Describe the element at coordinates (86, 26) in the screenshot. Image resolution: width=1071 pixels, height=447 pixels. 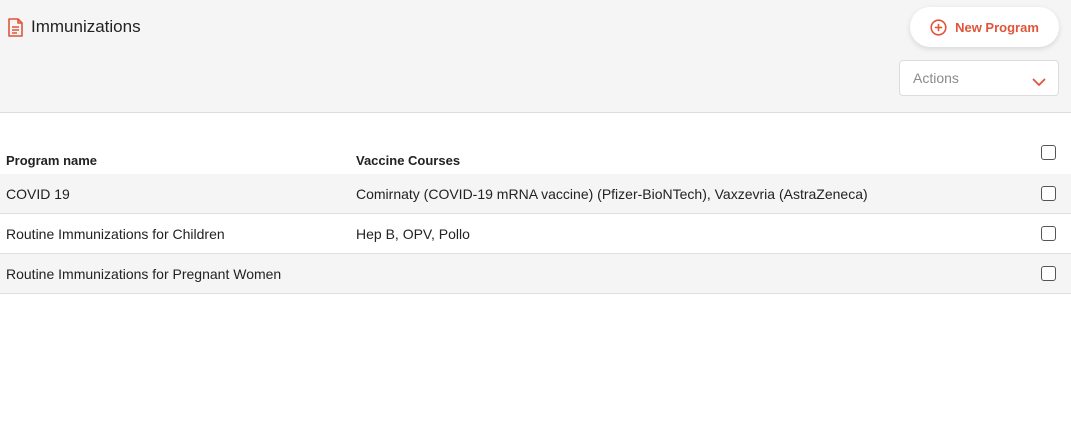
I see `page-title: Immunizations` at that location.